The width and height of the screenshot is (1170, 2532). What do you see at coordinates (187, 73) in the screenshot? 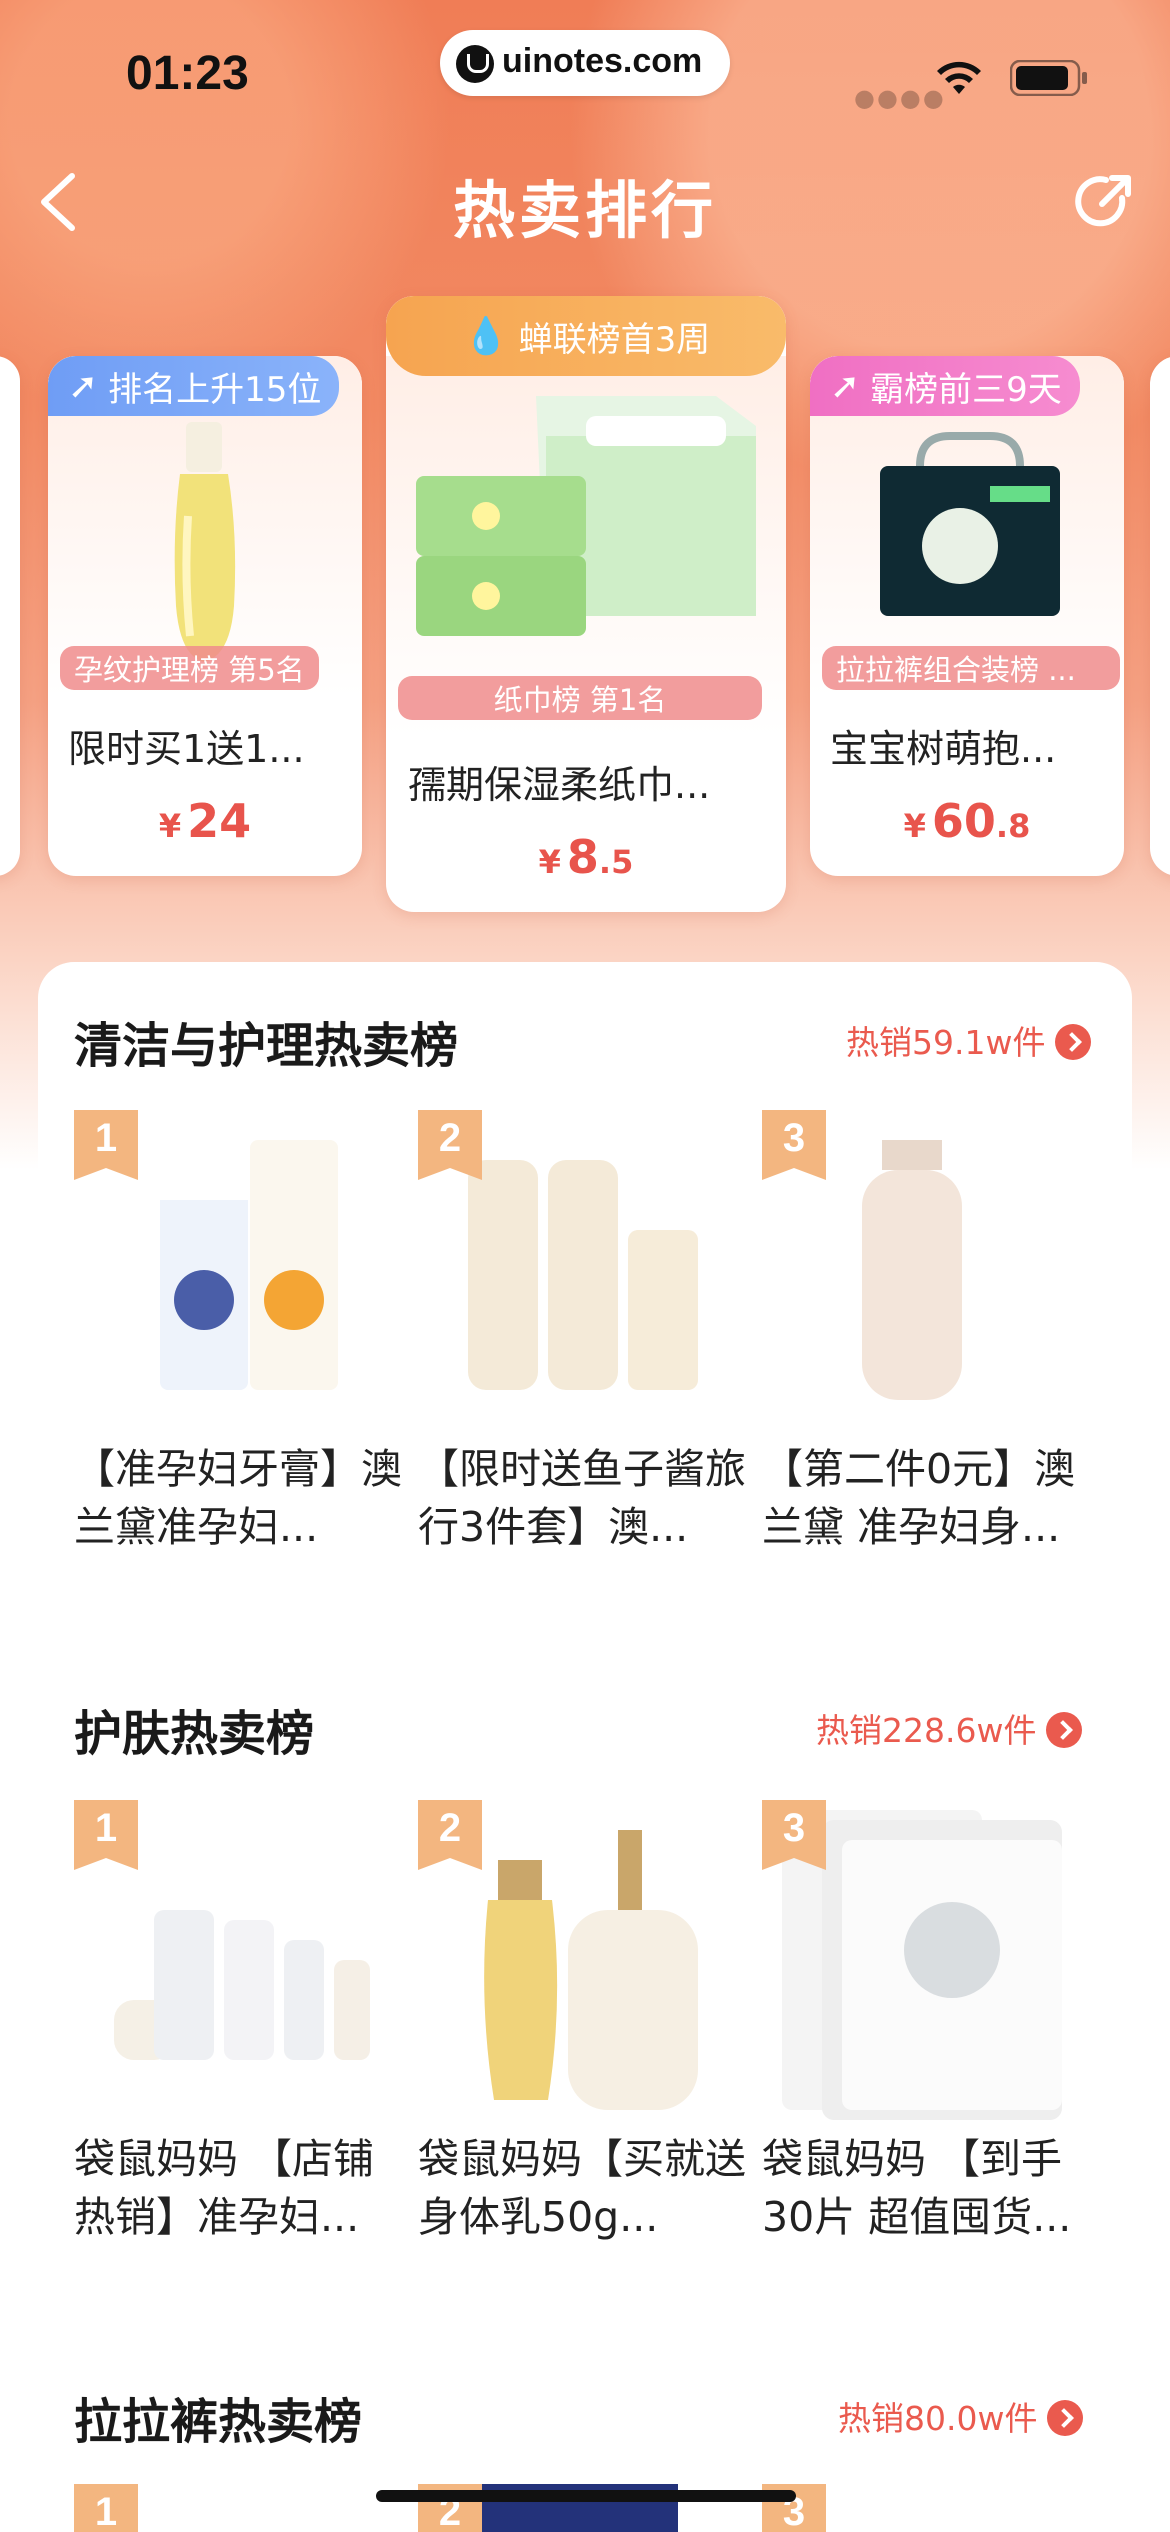
I see `status-time: 01:23` at bounding box center [187, 73].